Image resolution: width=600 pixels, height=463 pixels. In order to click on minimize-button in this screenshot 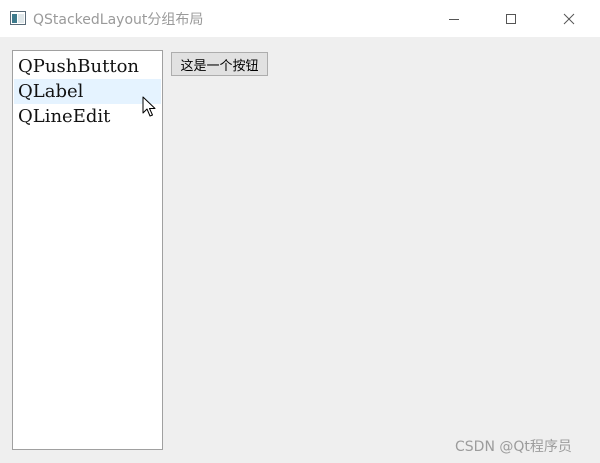, I will do `click(454, 18)`.